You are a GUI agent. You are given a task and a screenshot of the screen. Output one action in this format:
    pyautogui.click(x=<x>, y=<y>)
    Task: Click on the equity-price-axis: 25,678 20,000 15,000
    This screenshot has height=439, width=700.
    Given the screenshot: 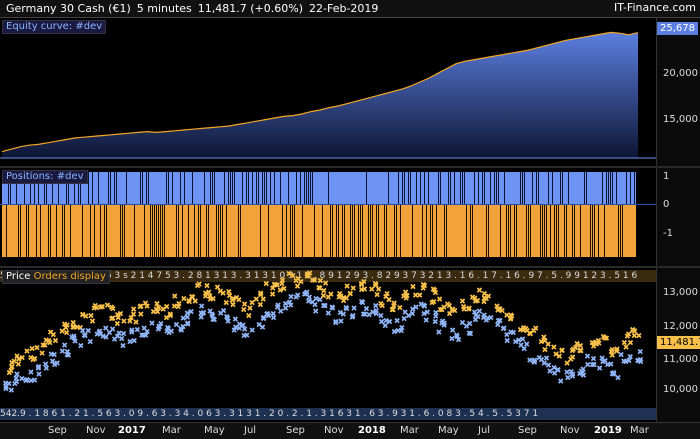 What is the action you would take?
    pyautogui.click(x=678, y=92)
    